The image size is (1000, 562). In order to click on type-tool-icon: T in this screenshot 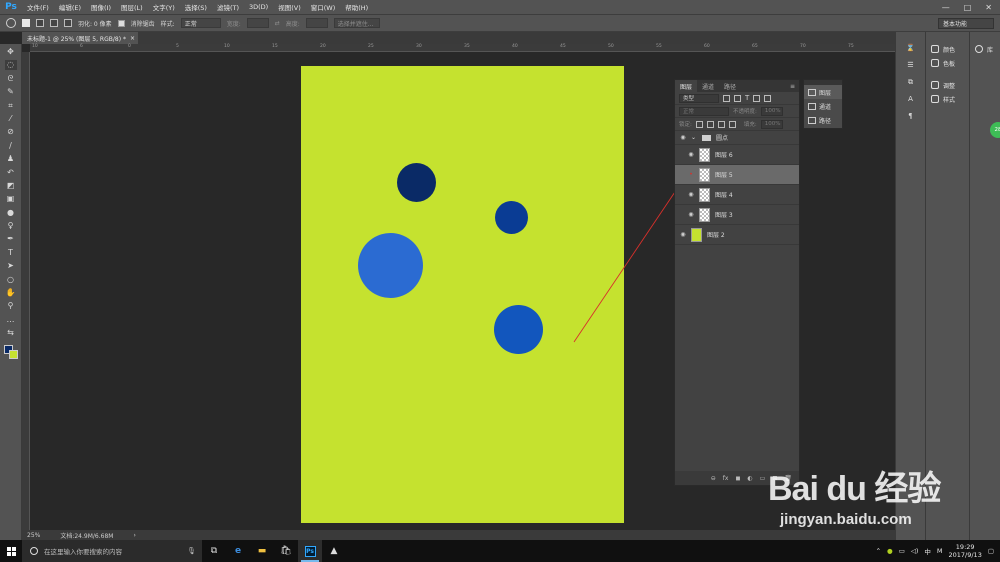, I will do `click(11, 253)`.